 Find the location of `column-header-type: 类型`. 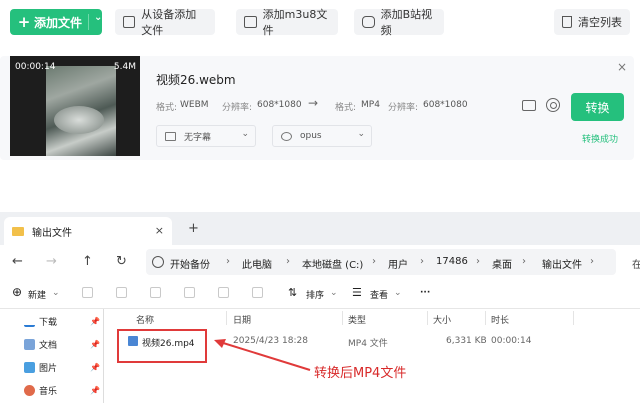

column-header-type: 类型 is located at coordinates (357, 319).